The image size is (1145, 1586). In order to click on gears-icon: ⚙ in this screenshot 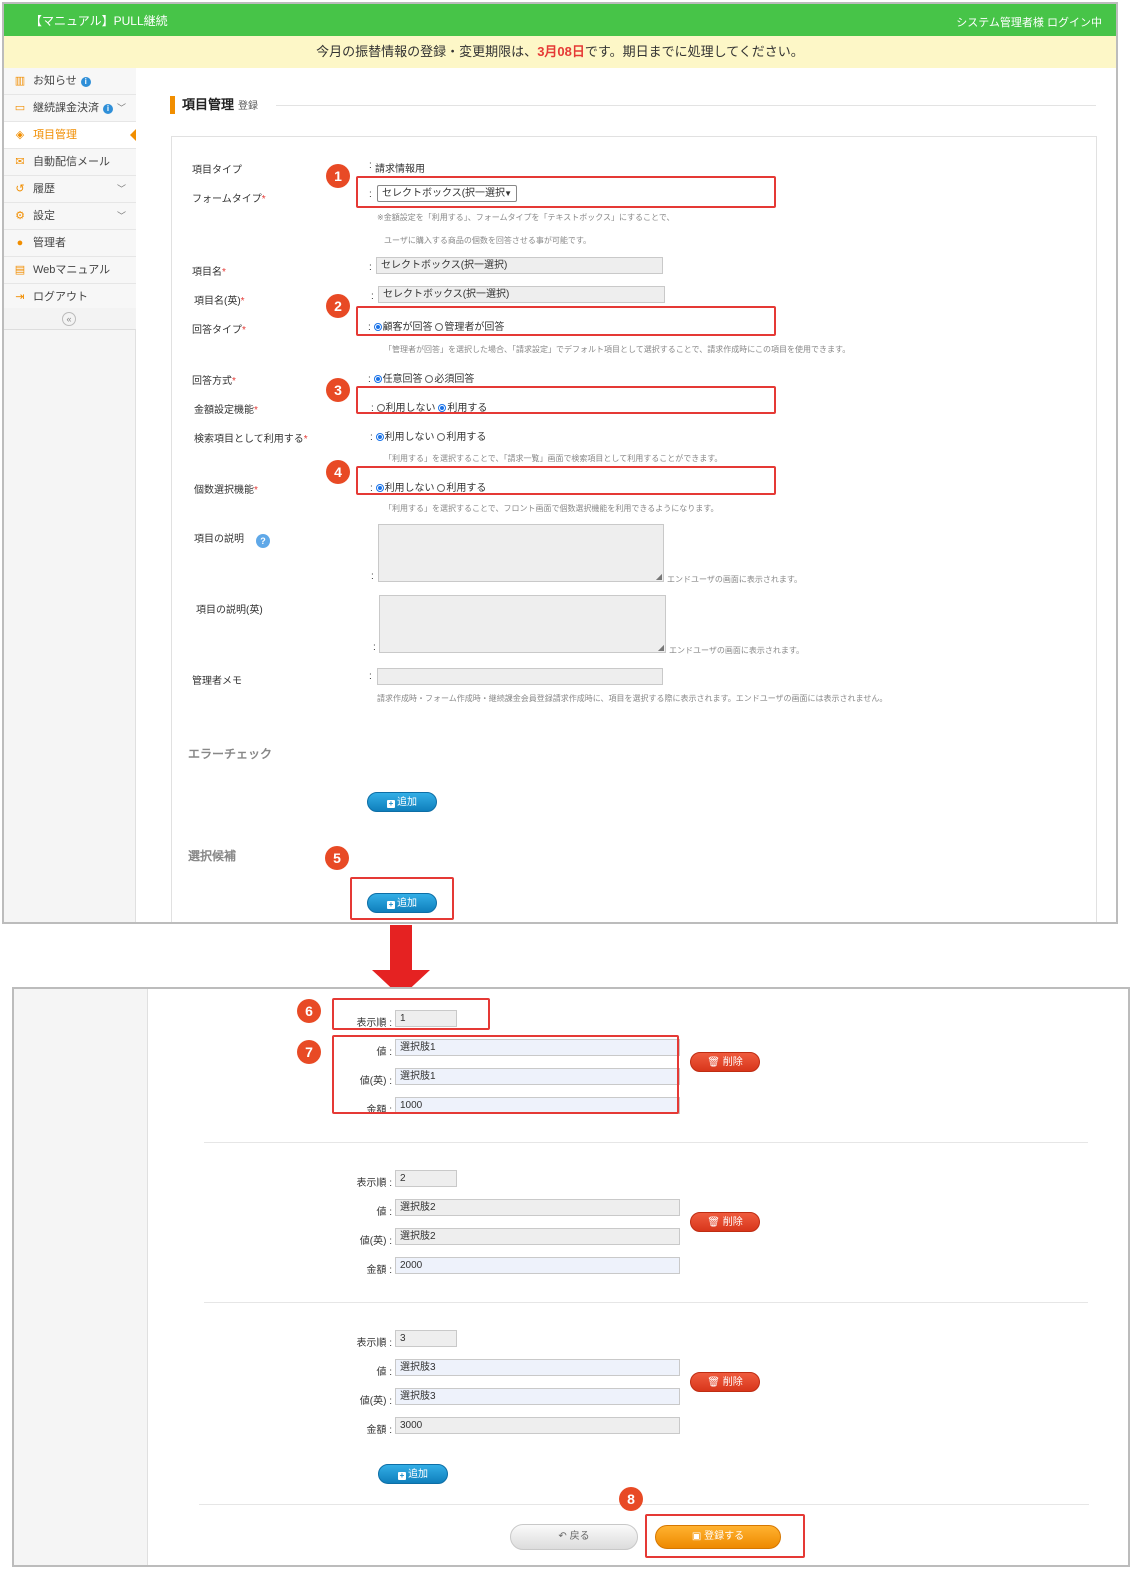, I will do `click(20, 216)`.